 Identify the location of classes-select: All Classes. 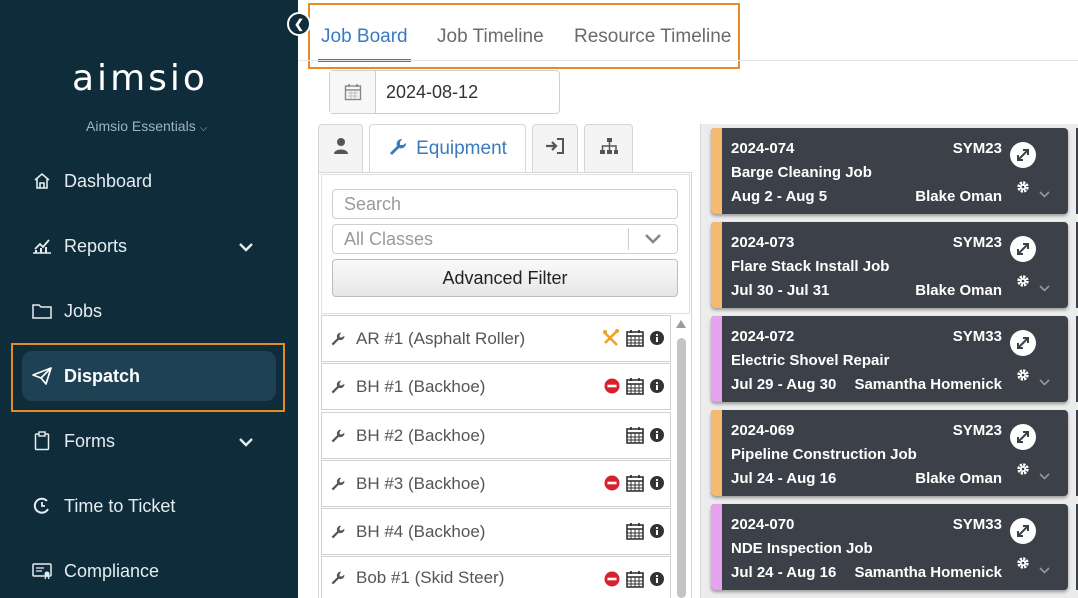
(505, 239).